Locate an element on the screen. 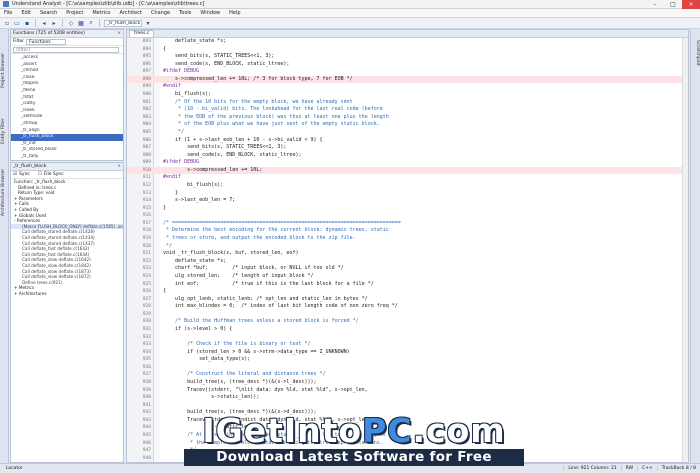 This screenshot has height=473, width=700. line-number: 921 is located at coordinates (146, 254).